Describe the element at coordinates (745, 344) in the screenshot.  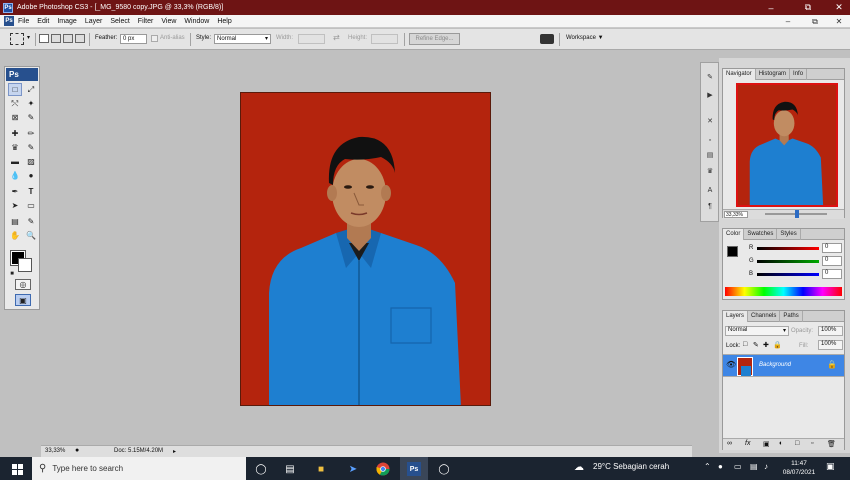
I see `lock-transparency-icon: □` at that location.